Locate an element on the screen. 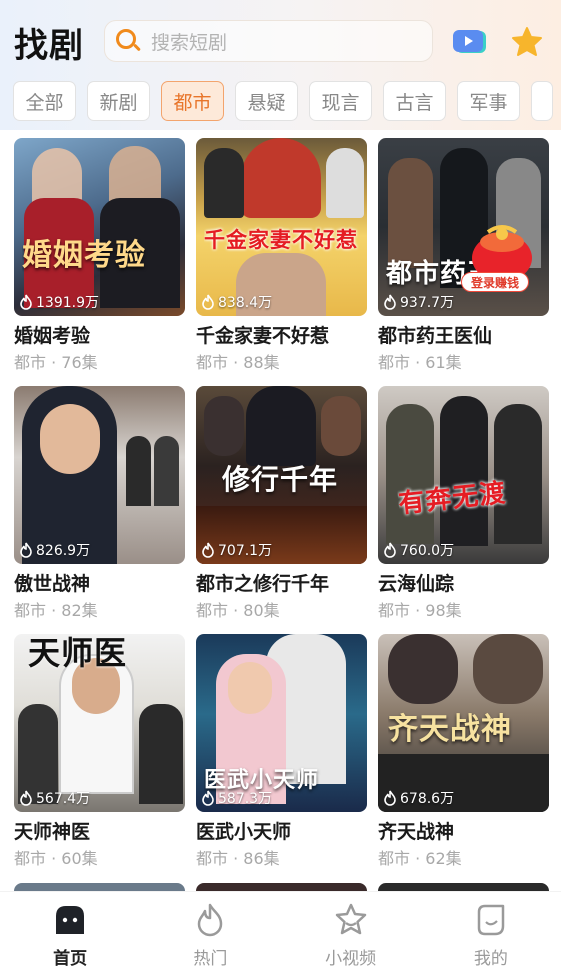 The height and width of the screenshot is (969, 561). login-earn-badge: 登录赚钱 is located at coordinates (495, 282).